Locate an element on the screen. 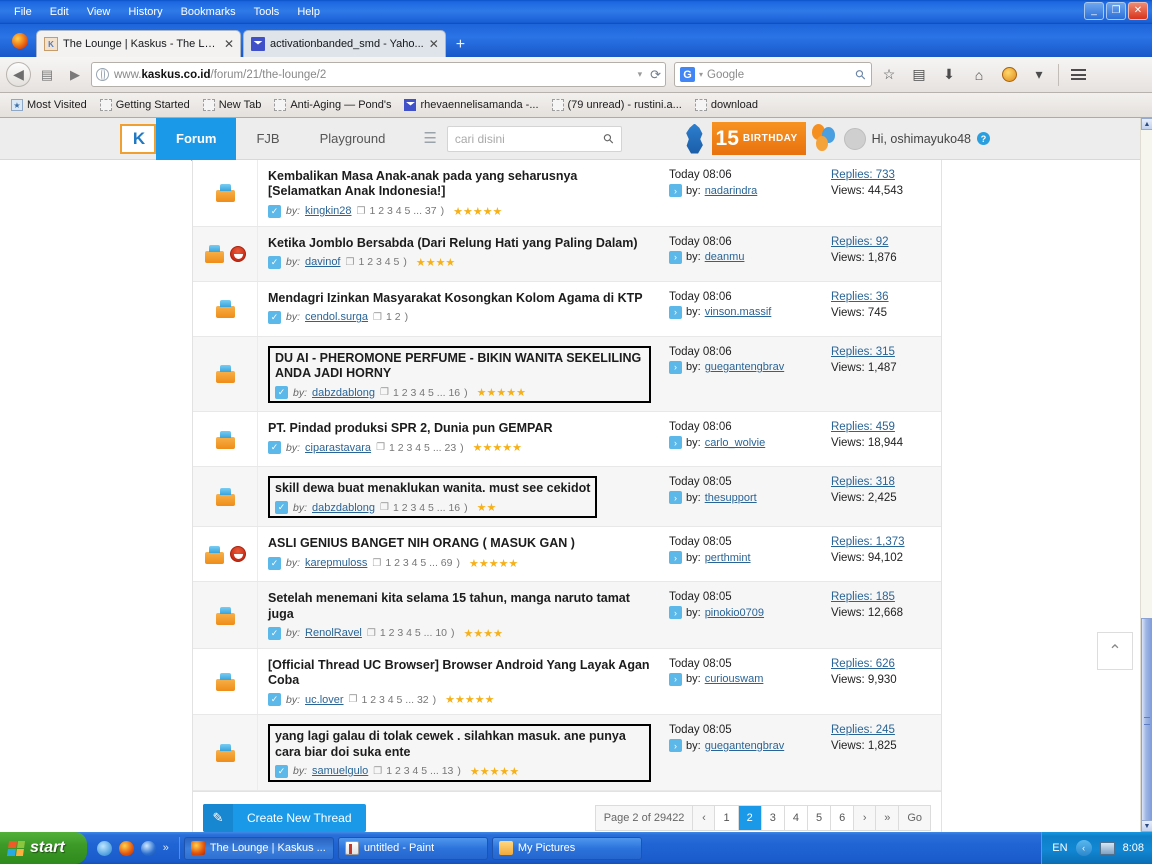 The height and width of the screenshot is (864, 1152). reload-icon: ⟳ is located at coordinates (654, 75).